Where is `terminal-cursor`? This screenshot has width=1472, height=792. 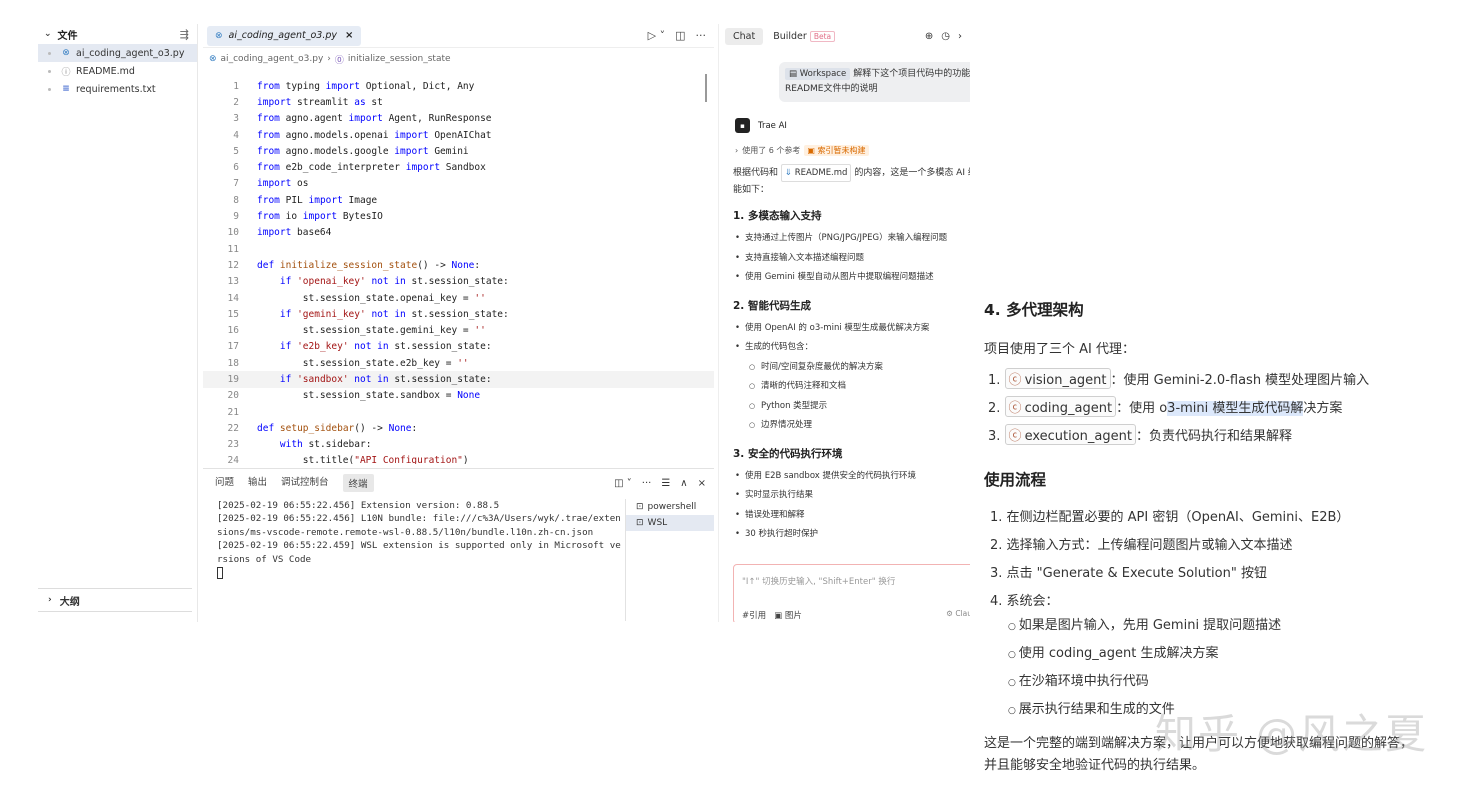 terminal-cursor is located at coordinates (220, 572).